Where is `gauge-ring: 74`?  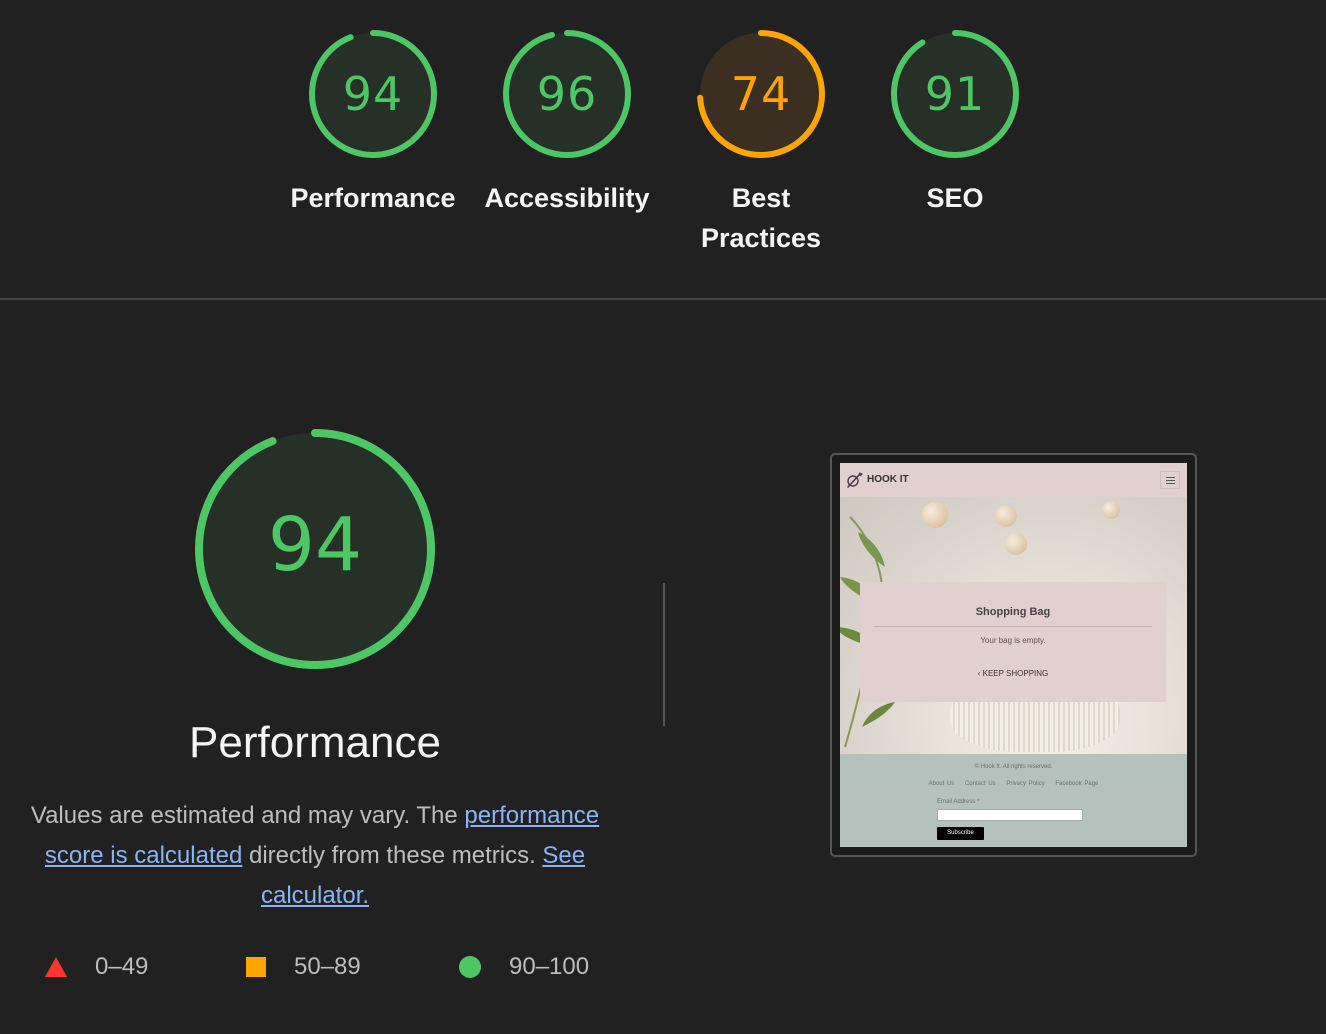 gauge-ring: 74 is located at coordinates (761, 94).